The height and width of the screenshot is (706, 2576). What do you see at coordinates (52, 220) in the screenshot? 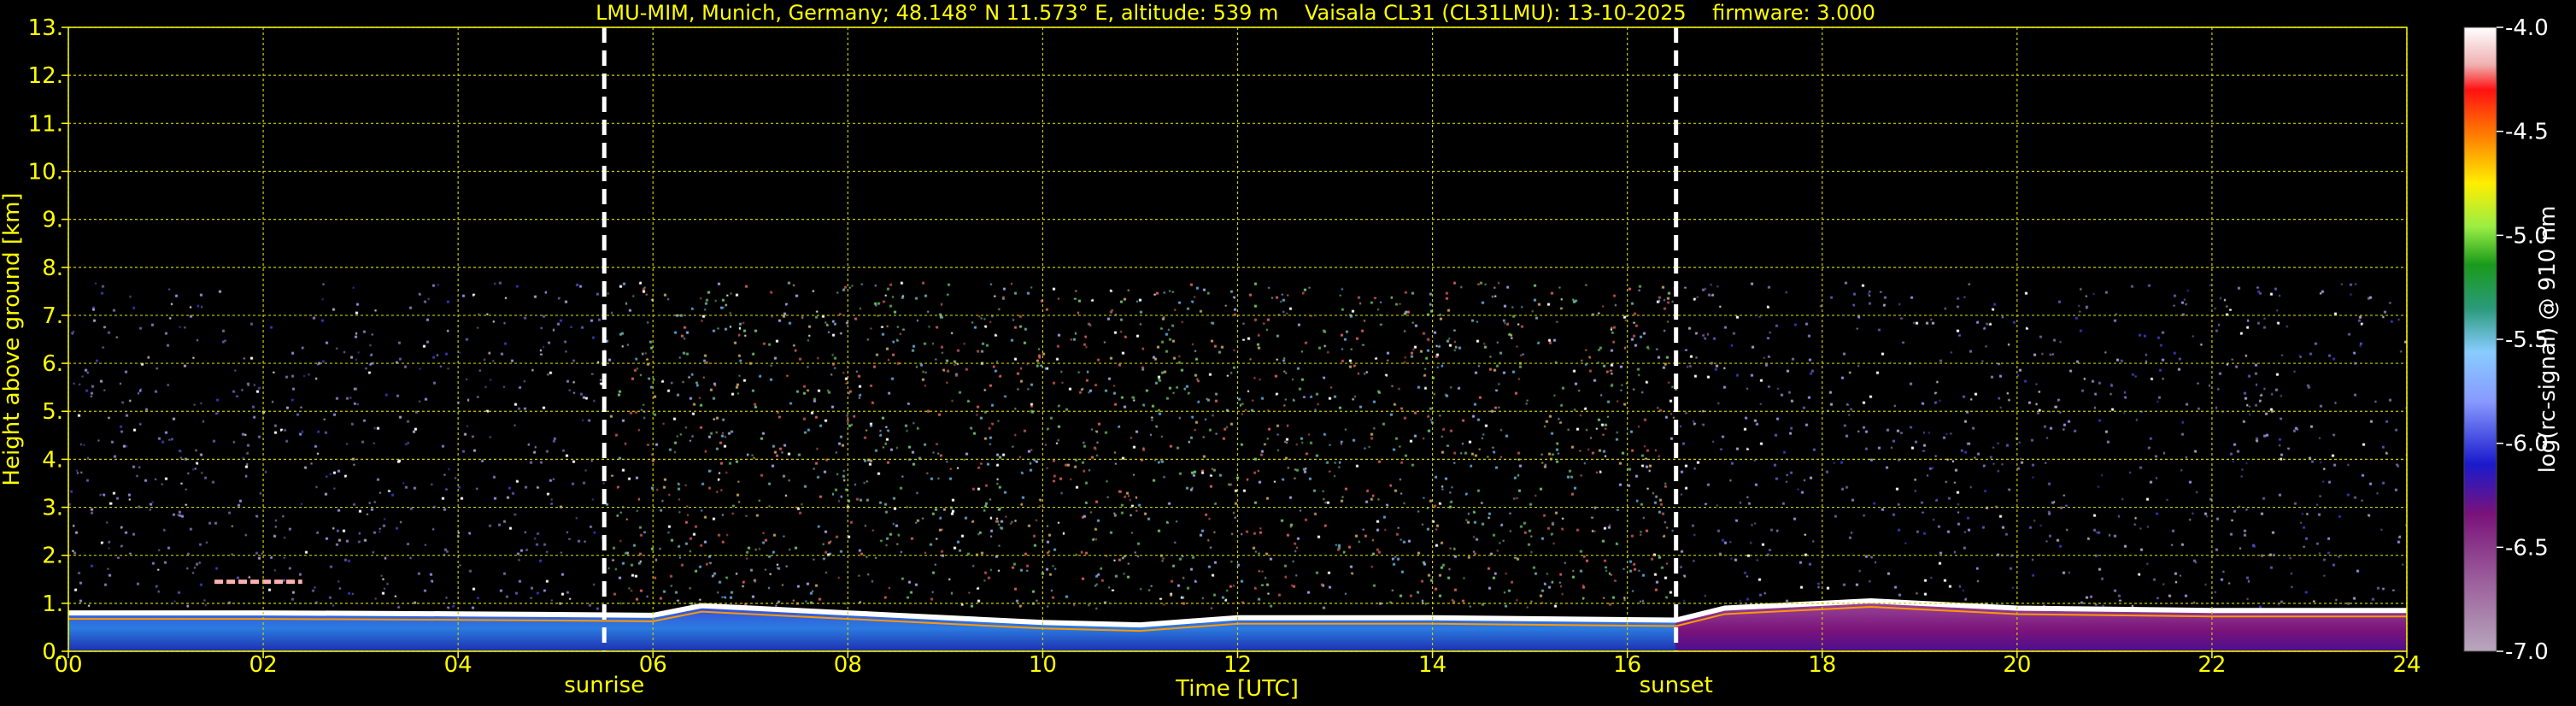
I see `y-tick-label: 9.` at bounding box center [52, 220].